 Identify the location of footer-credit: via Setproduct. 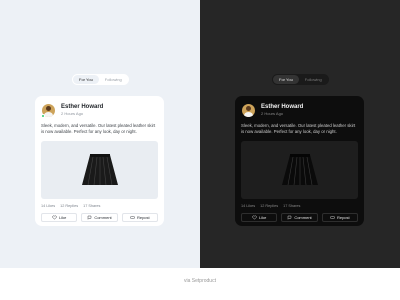
(200, 281).